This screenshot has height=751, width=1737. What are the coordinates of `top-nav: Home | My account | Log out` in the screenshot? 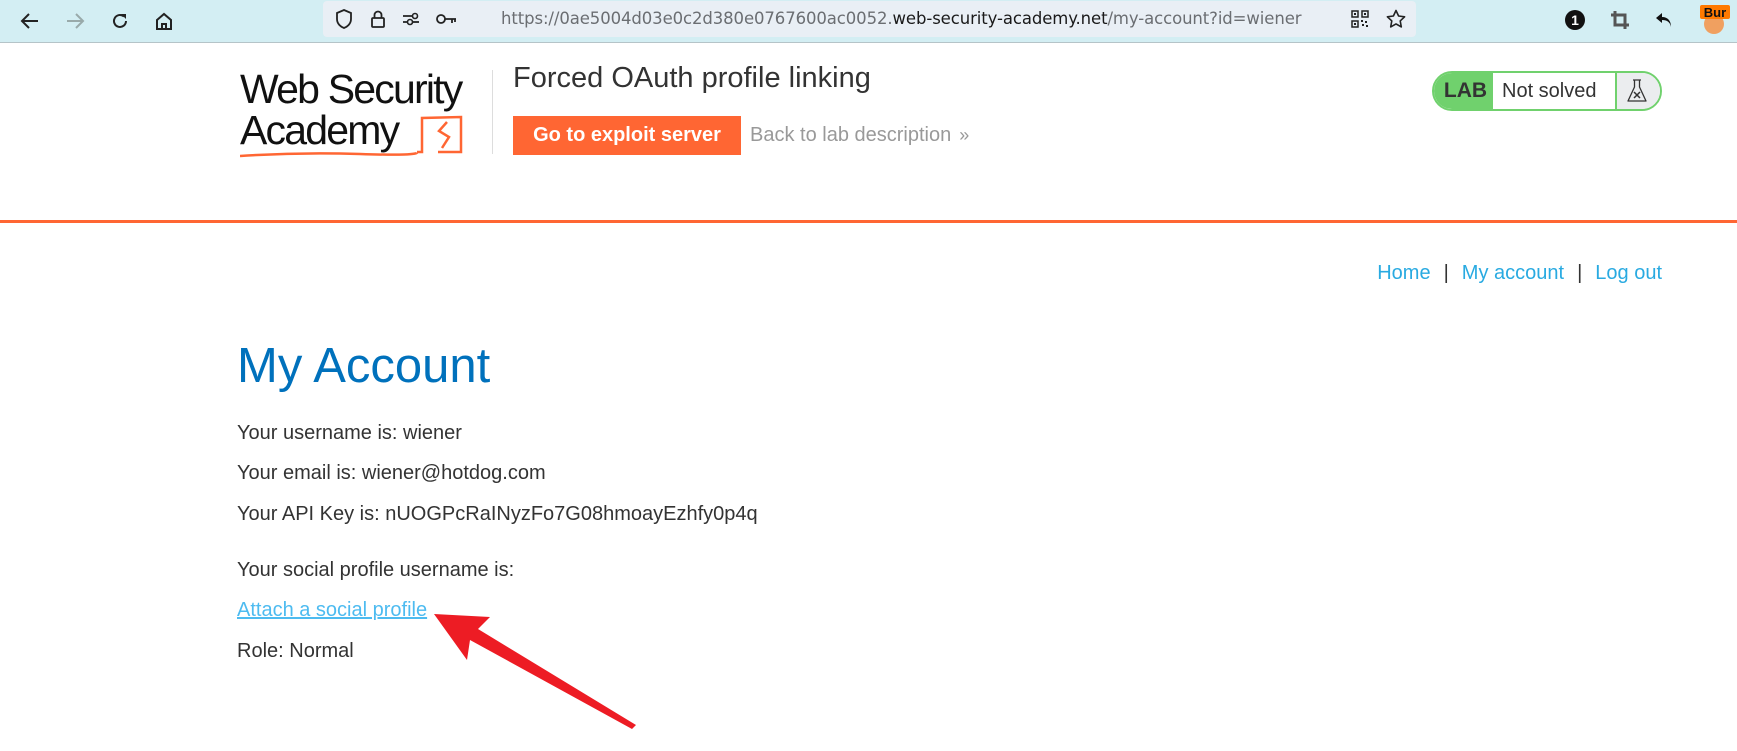 It's located at (1519, 273).